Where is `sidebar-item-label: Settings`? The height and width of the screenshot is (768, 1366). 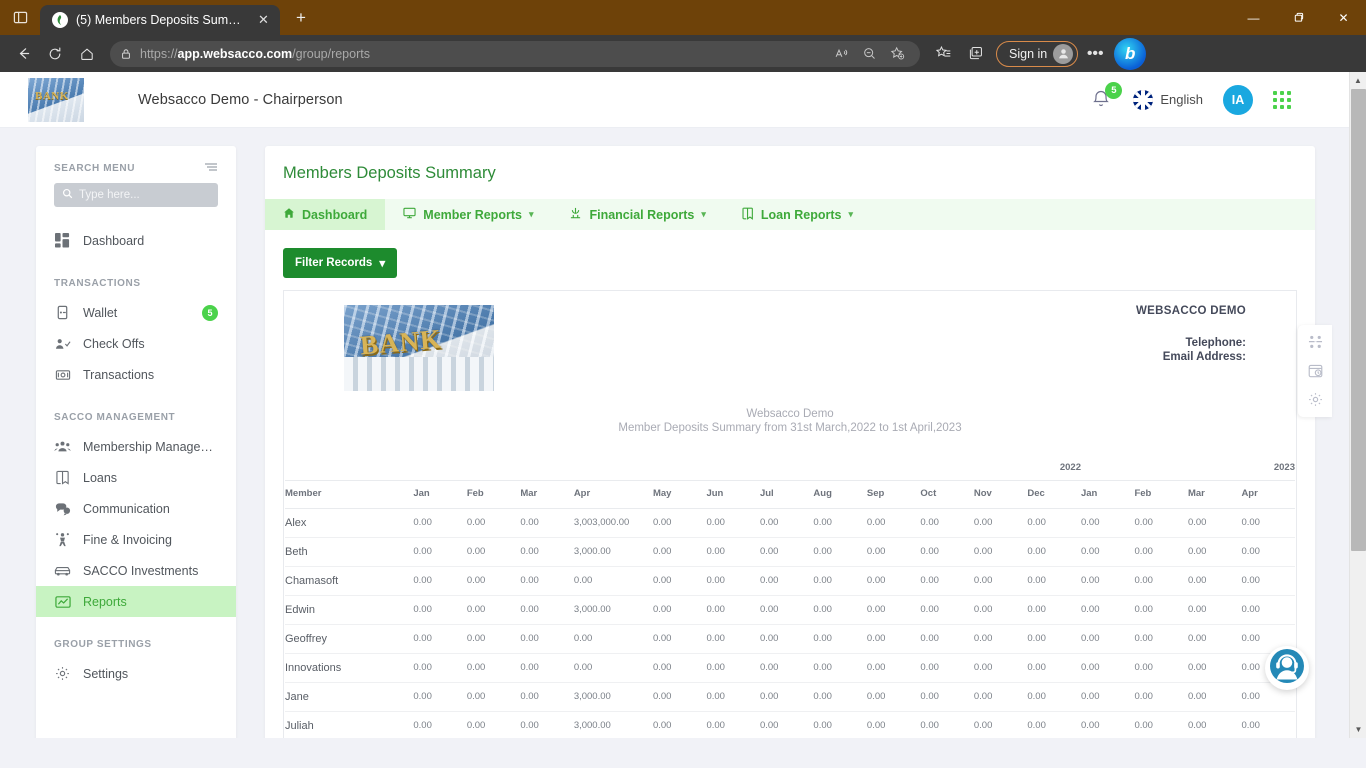
sidebar-item-label: Settings is located at coordinates (106, 673).